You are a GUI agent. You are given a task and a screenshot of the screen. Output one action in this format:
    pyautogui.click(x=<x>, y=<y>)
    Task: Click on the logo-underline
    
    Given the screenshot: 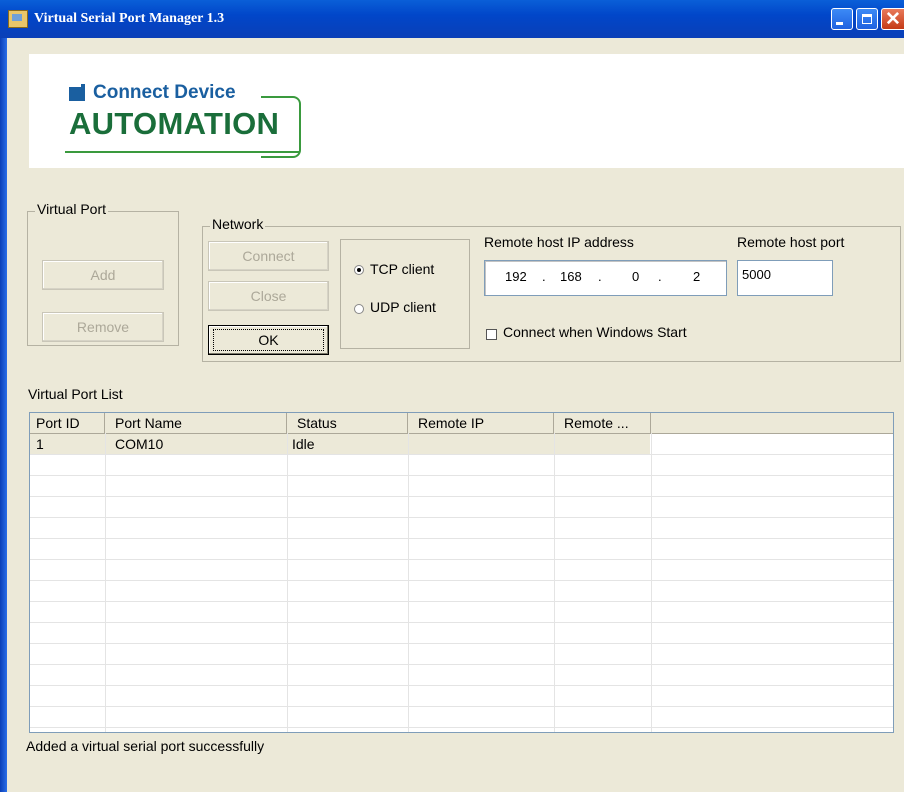 What is the action you would take?
    pyautogui.click(x=182, y=152)
    